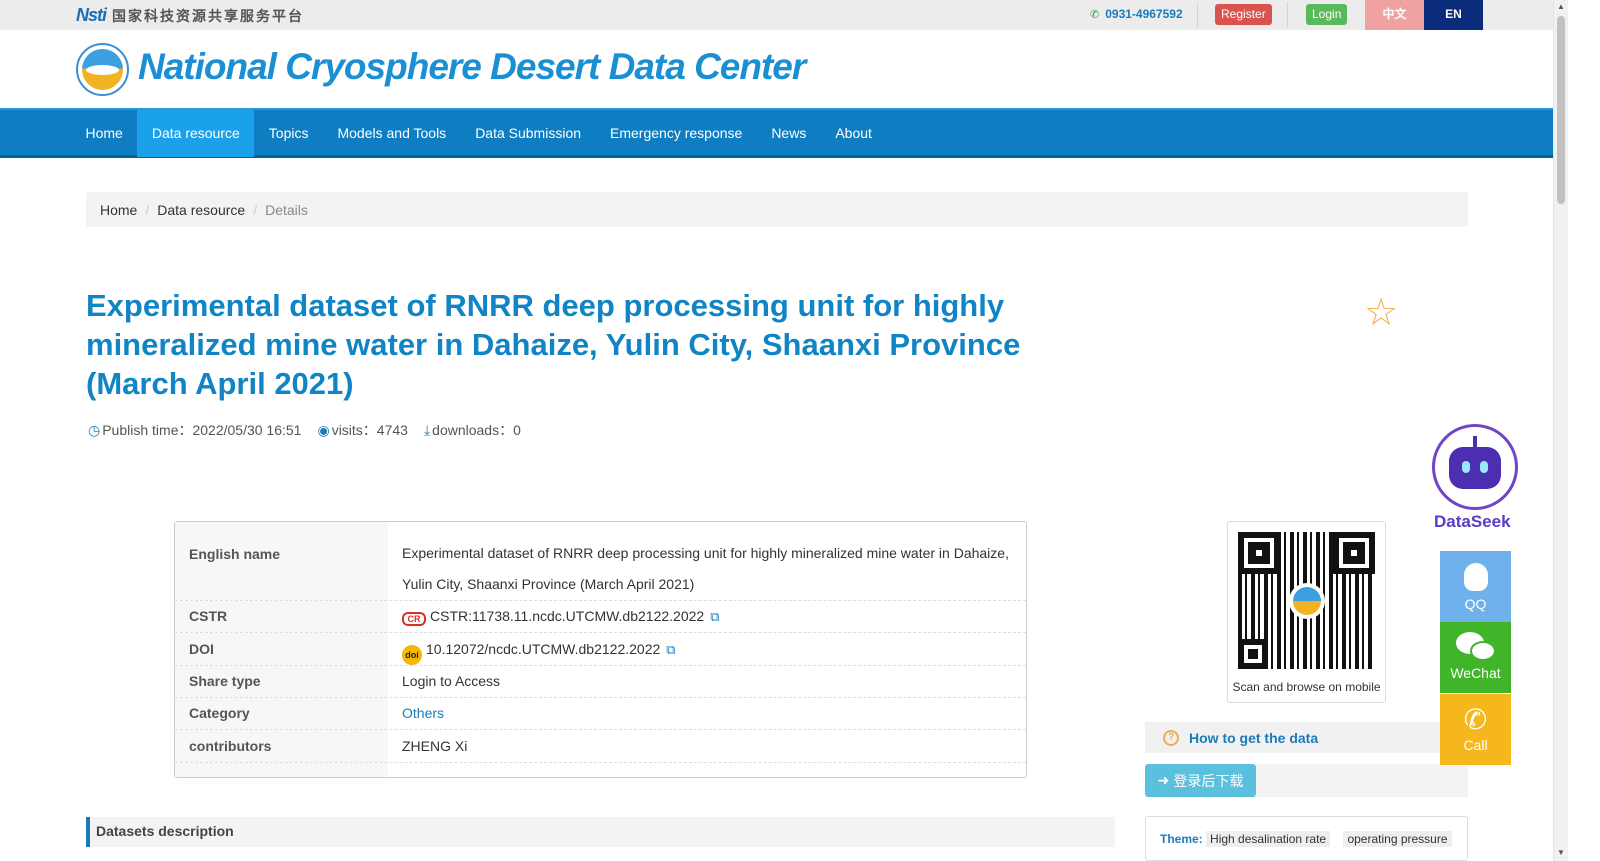 This screenshot has height=861, width=1600. What do you see at coordinates (709, 649) in the screenshot?
I see `info-value: doi 10.12072/ncdc.UTCMW.db2122.2022 ⧉` at bounding box center [709, 649].